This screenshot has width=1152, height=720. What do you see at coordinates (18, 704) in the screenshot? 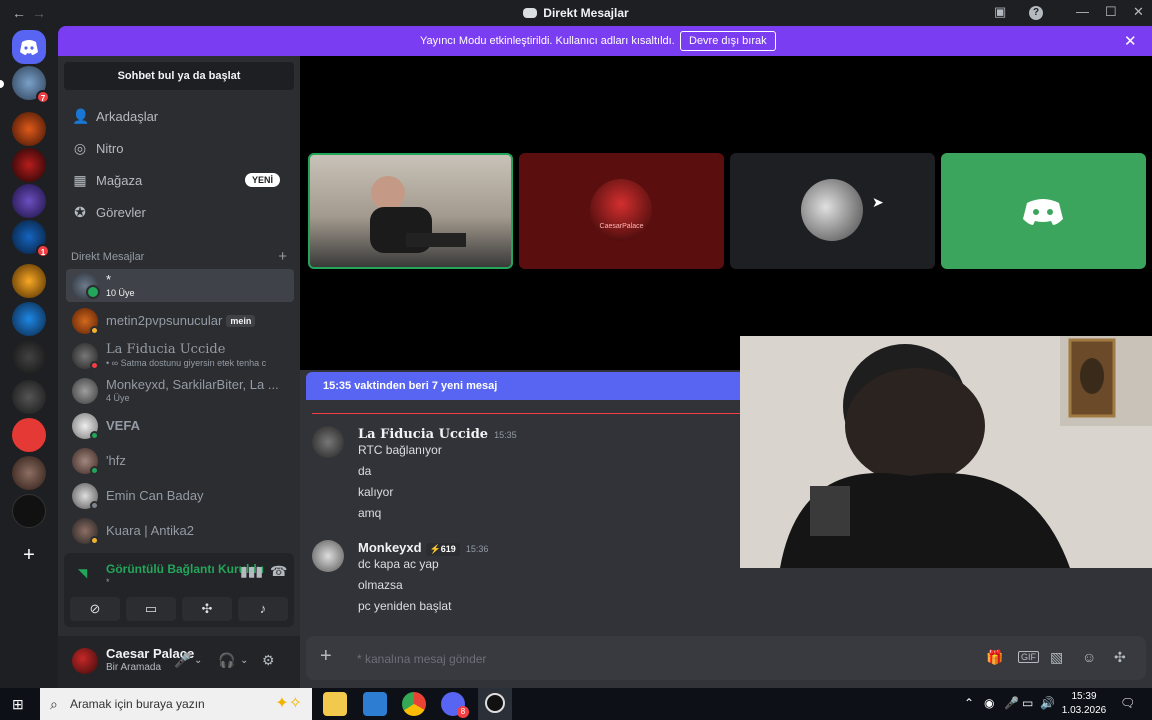
I see `windows-start-icon: ⊞` at bounding box center [18, 704].